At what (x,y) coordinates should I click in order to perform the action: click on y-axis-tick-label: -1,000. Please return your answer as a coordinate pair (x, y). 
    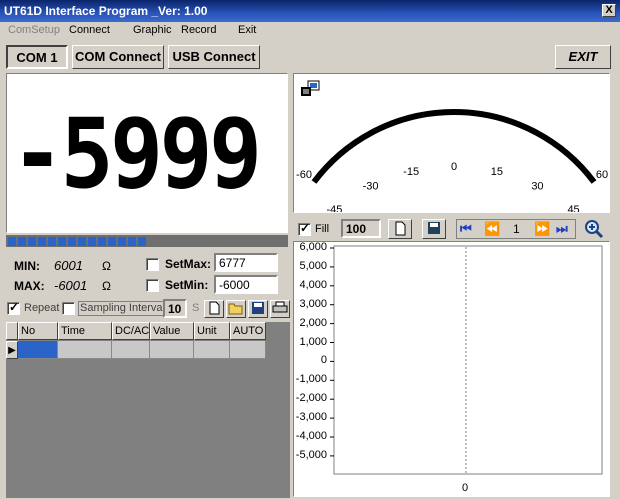
    Looking at the image, I should click on (311, 379).